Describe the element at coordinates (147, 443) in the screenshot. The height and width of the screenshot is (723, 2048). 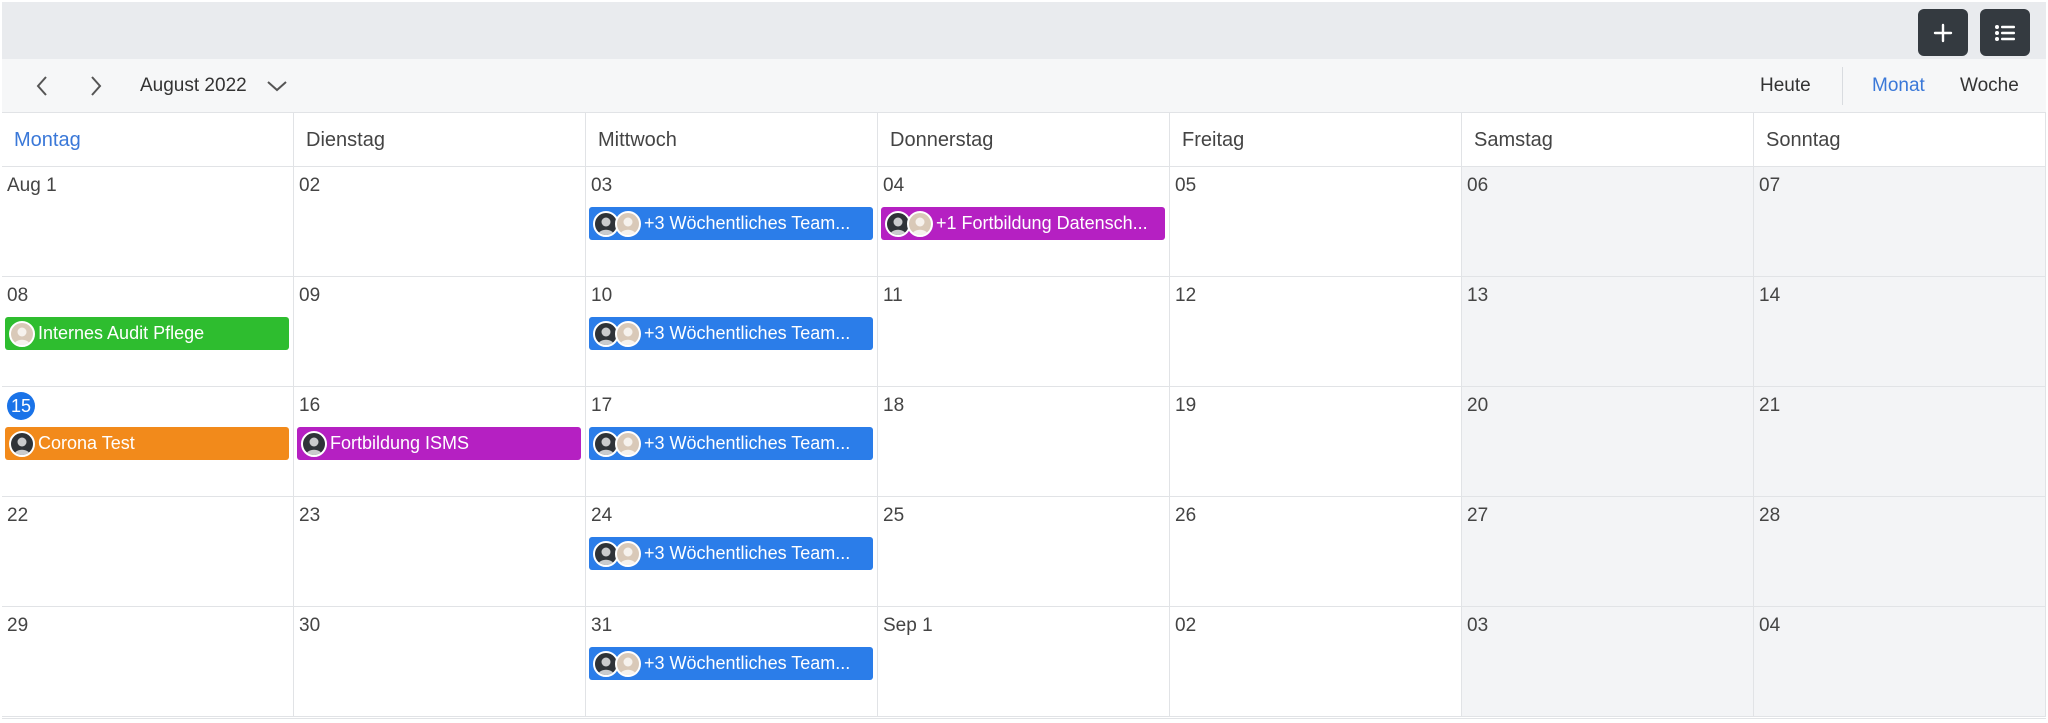
I see `calendar-event: Corona Test` at that location.